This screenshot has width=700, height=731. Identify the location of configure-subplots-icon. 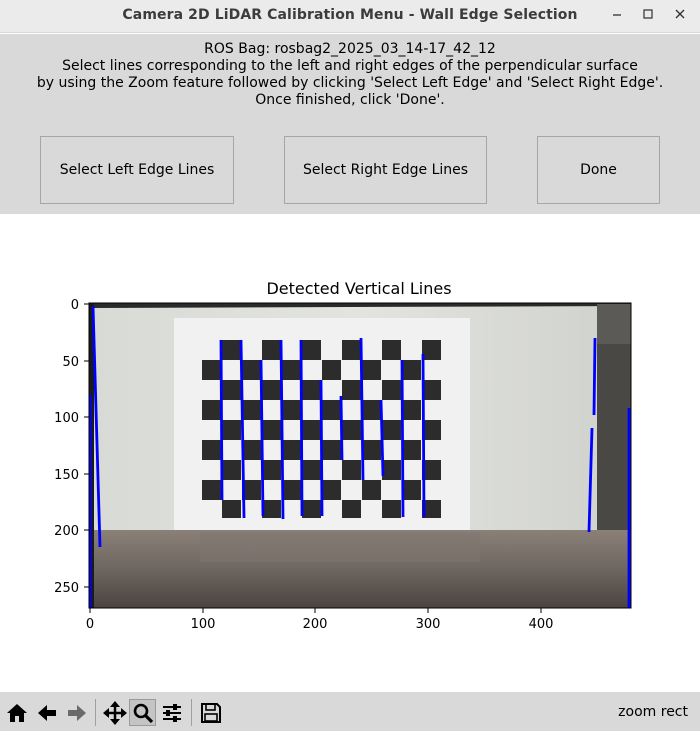
(171, 712).